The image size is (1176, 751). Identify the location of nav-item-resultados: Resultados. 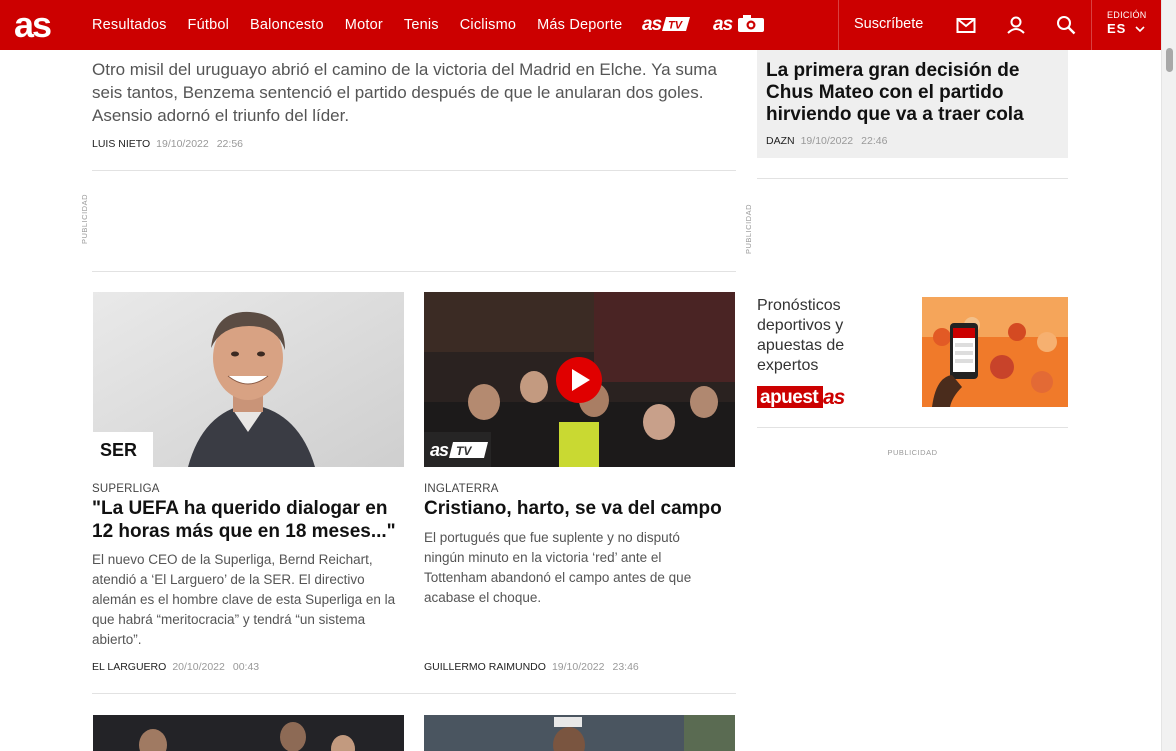
(129, 25).